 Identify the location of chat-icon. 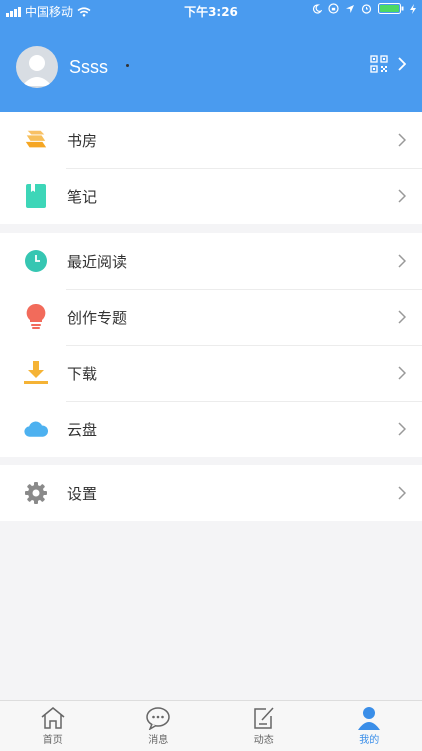
(158, 718).